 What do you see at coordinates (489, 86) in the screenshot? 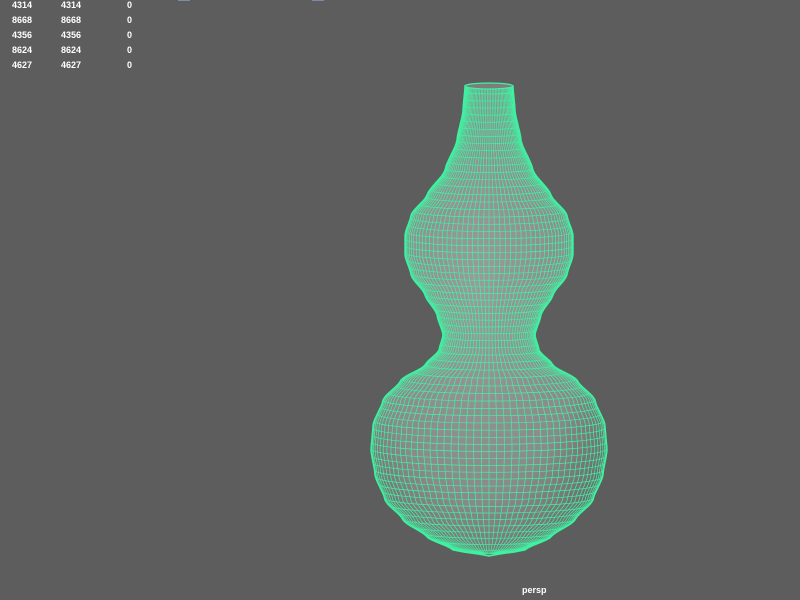
I see `vase-opening` at bounding box center [489, 86].